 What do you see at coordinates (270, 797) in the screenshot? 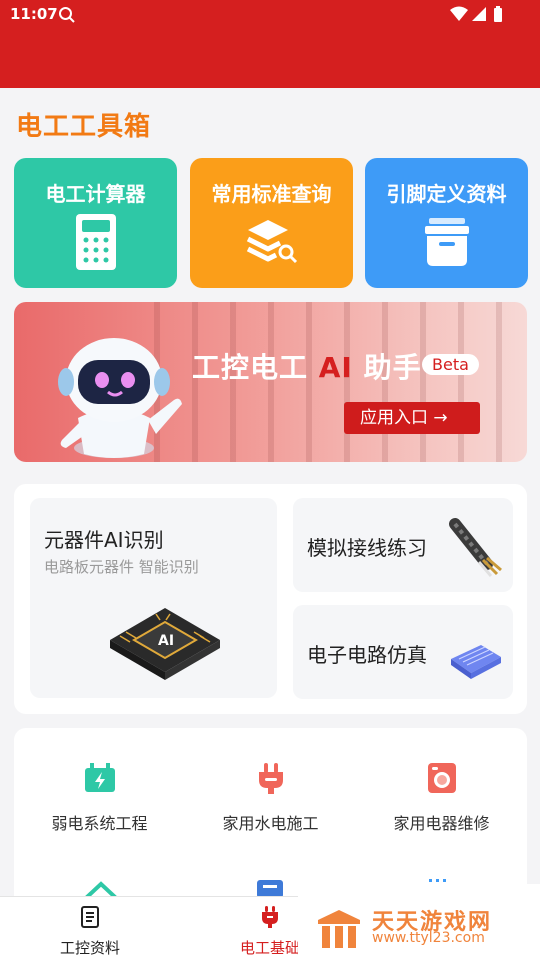
I see `service-plumbing-electrical: 家用水电施工` at bounding box center [270, 797].